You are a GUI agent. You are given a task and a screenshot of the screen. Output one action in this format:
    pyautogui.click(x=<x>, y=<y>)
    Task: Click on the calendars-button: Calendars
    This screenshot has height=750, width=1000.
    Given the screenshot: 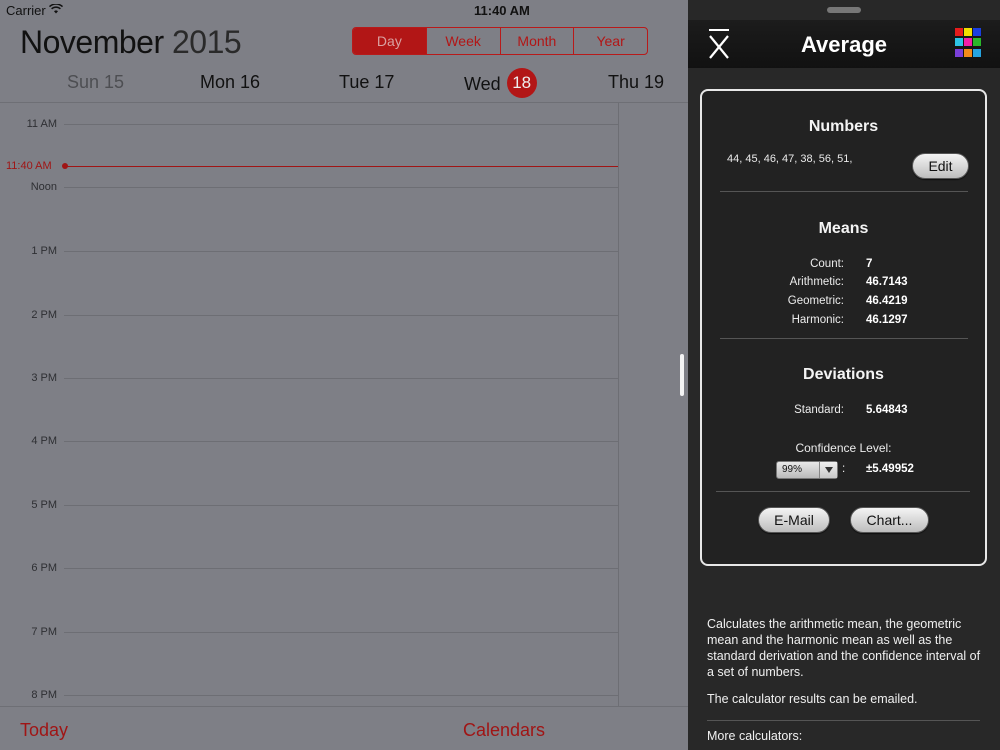 What is the action you would take?
    pyautogui.click(x=504, y=730)
    